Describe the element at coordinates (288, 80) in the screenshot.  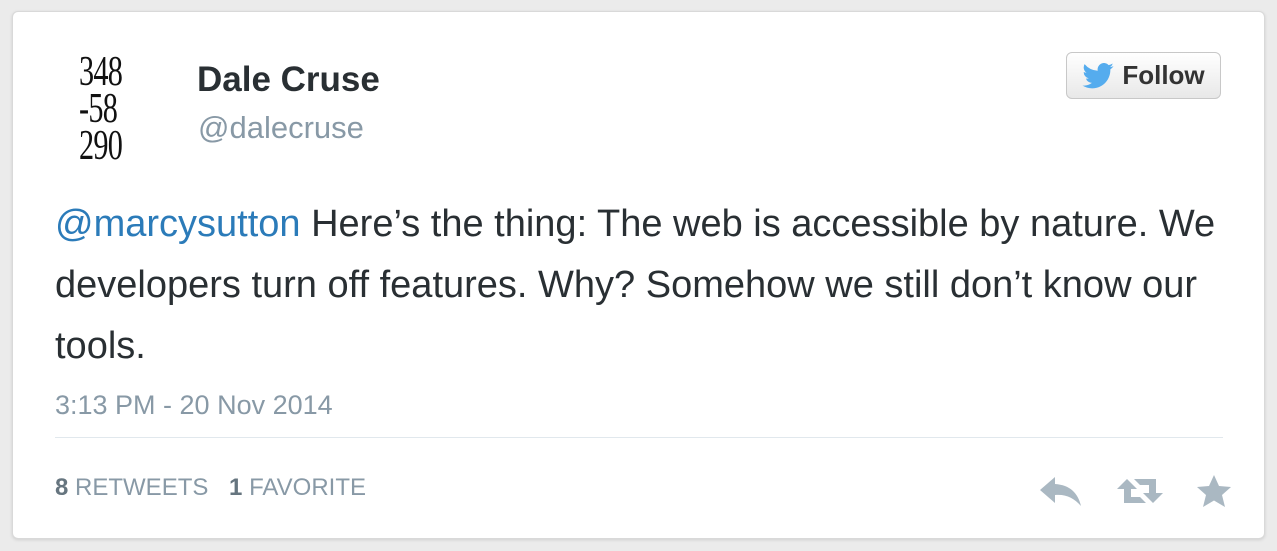
I see `author-name: Dale Cruse` at that location.